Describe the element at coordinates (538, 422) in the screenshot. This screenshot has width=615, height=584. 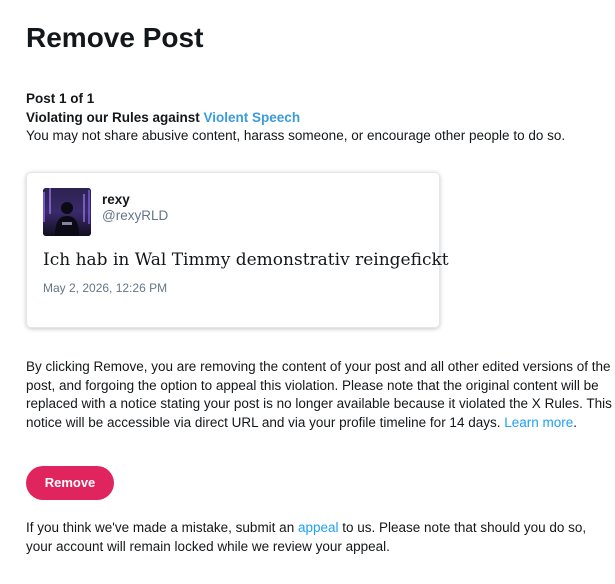
I see `learn-more-link: Learn more` at that location.